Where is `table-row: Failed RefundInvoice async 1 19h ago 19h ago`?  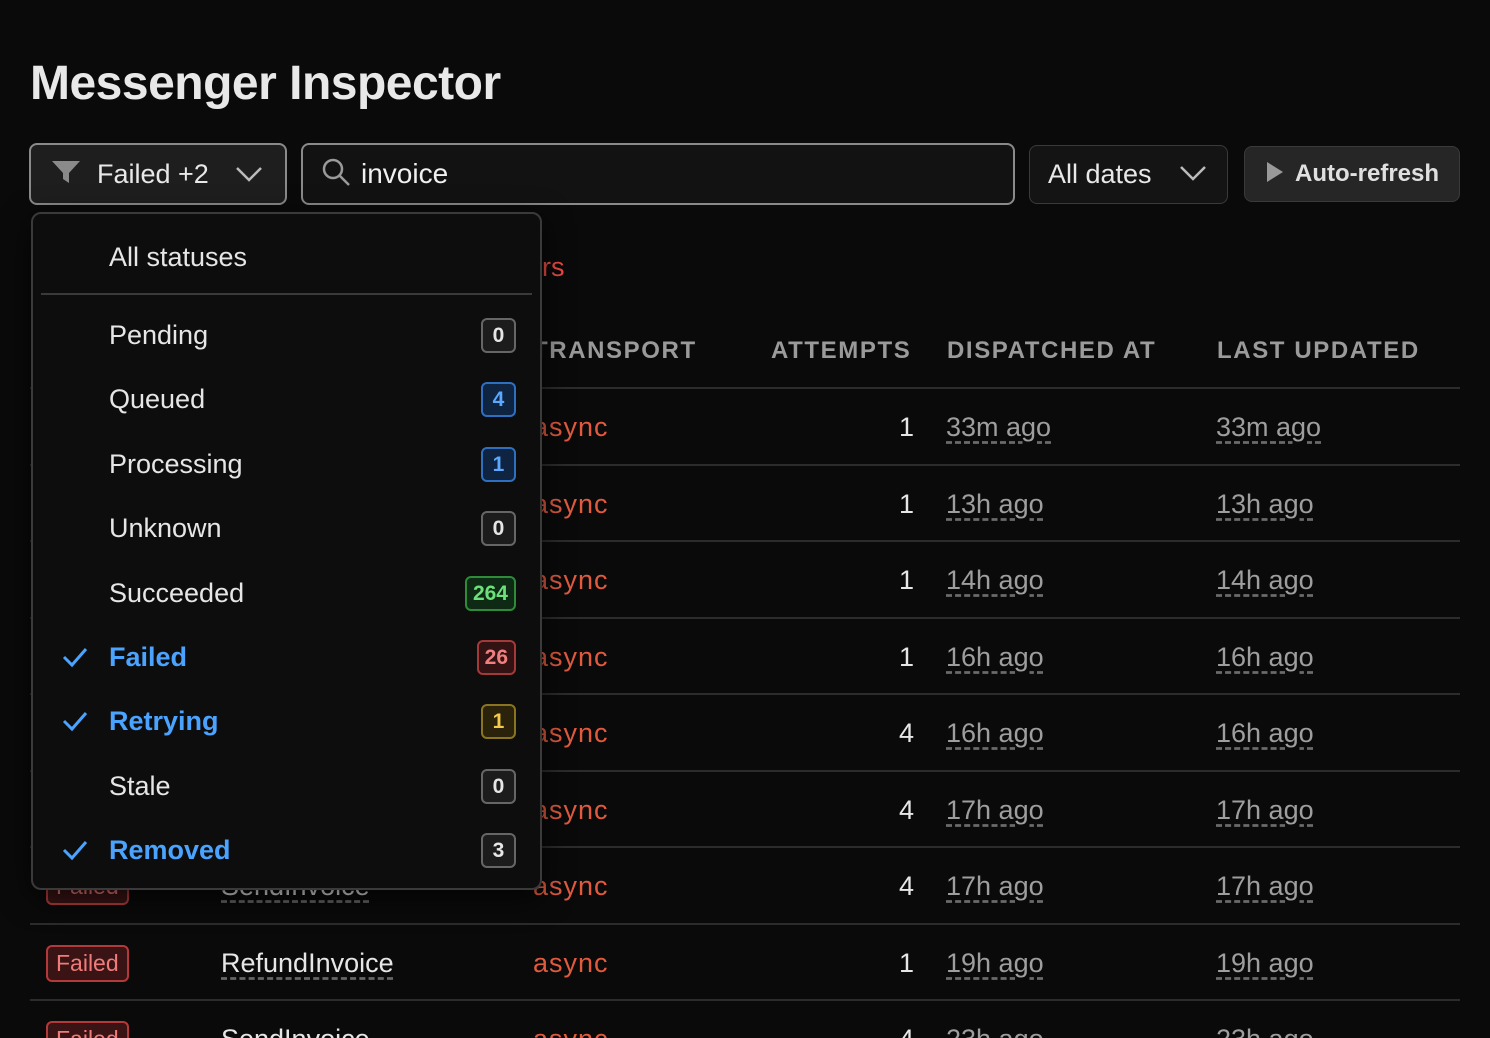 table-row: Failed RefundInvoice async 1 19h ago 19h ago is located at coordinates (745, 961).